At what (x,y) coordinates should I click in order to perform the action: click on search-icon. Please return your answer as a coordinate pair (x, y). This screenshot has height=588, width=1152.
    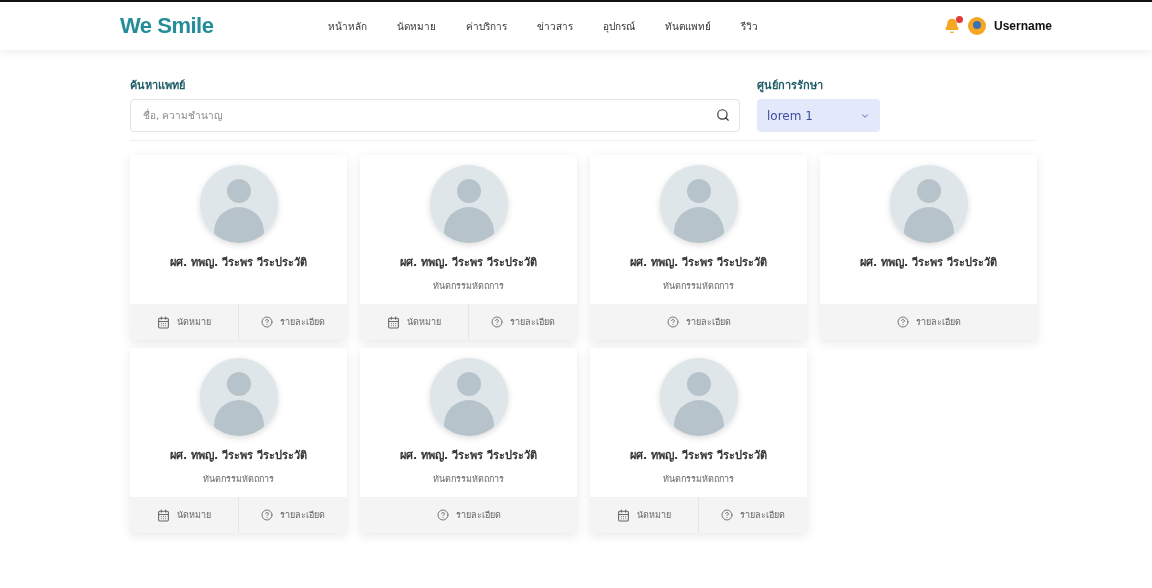
    Looking at the image, I should click on (723, 115).